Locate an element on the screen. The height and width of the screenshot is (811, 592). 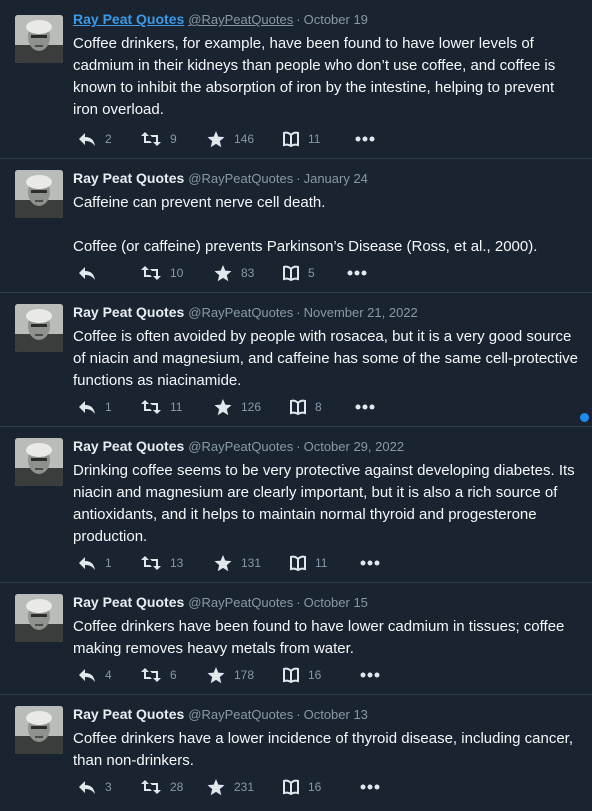
like-count: 83 is located at coordinates (248, 273).